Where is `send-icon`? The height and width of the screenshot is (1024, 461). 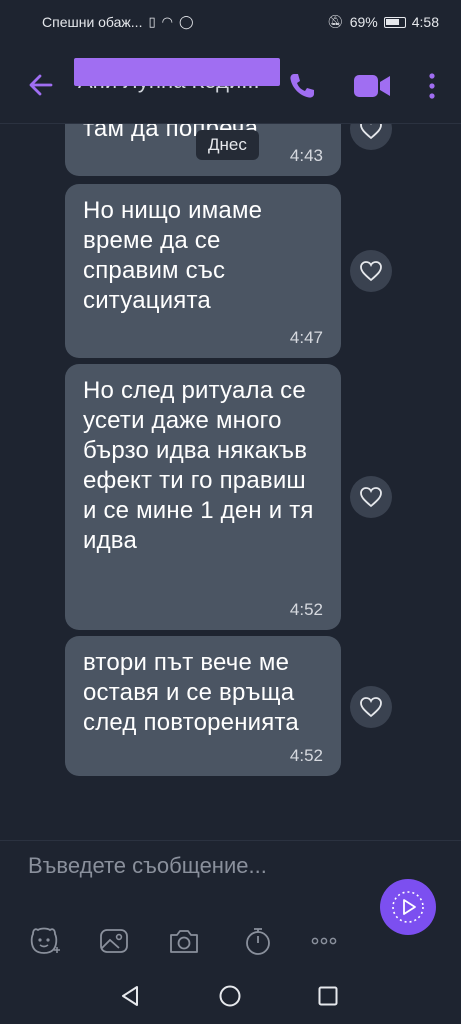
send-icon is located at coordinates (408, 907).